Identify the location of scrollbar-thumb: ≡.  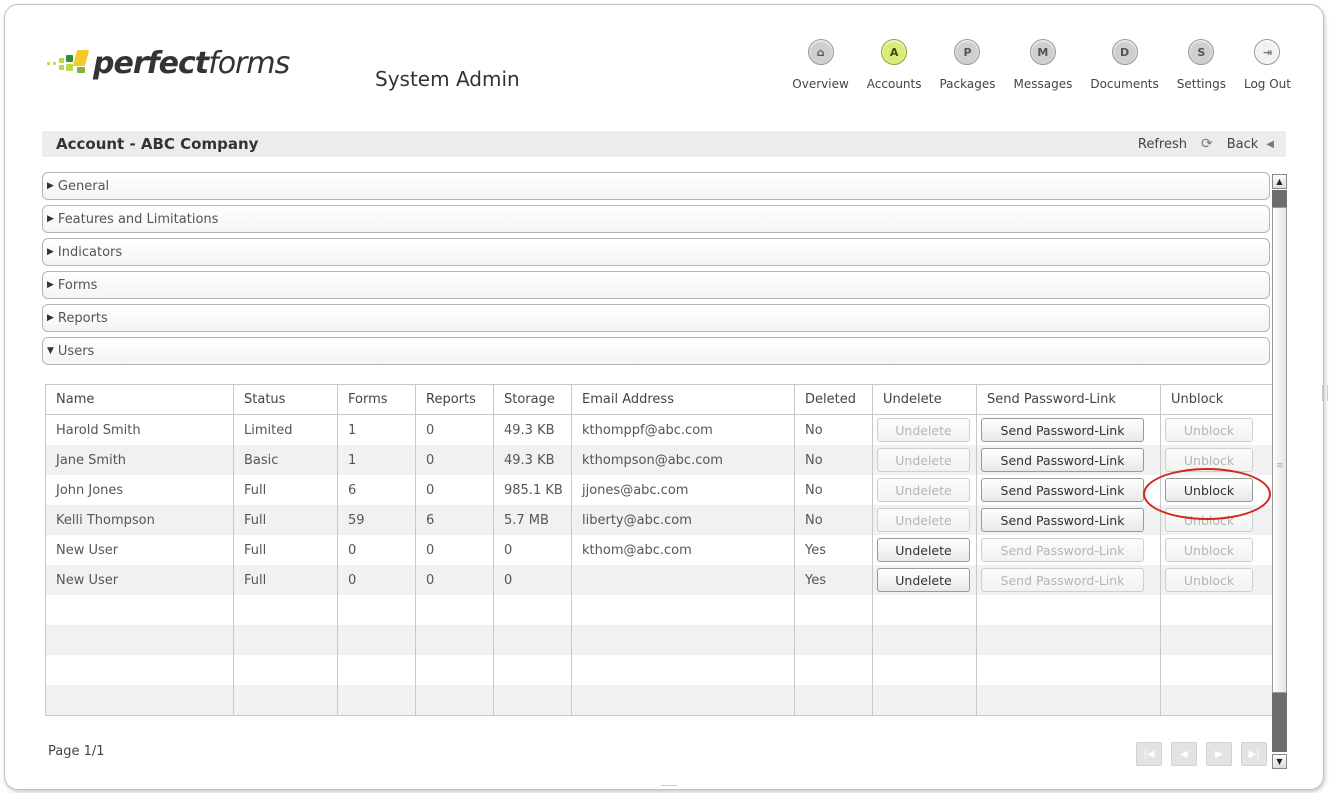
(1279, 450).